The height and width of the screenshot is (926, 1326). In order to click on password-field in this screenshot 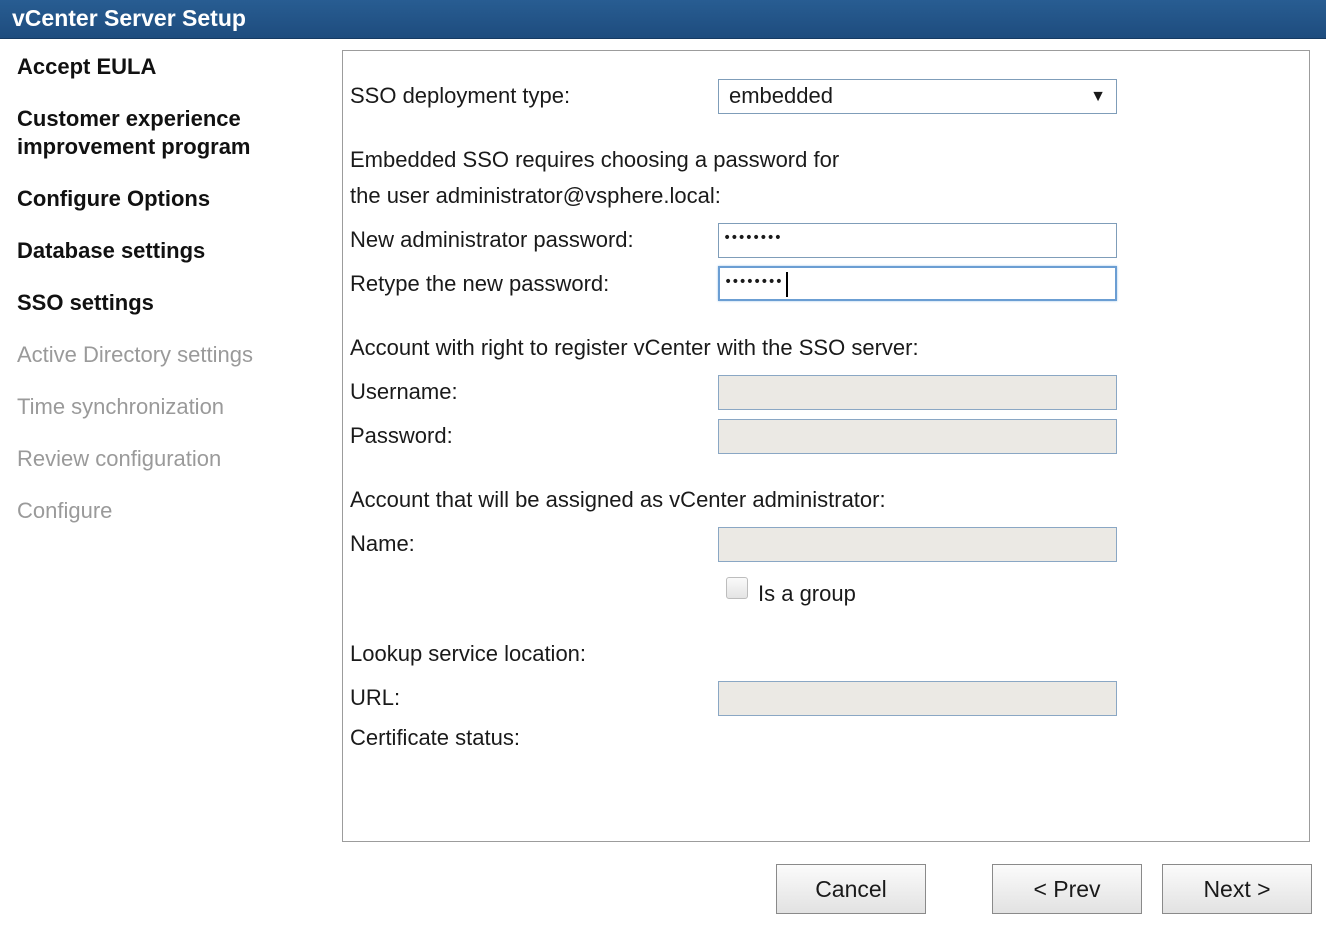, I will do `click(917, 436)`.